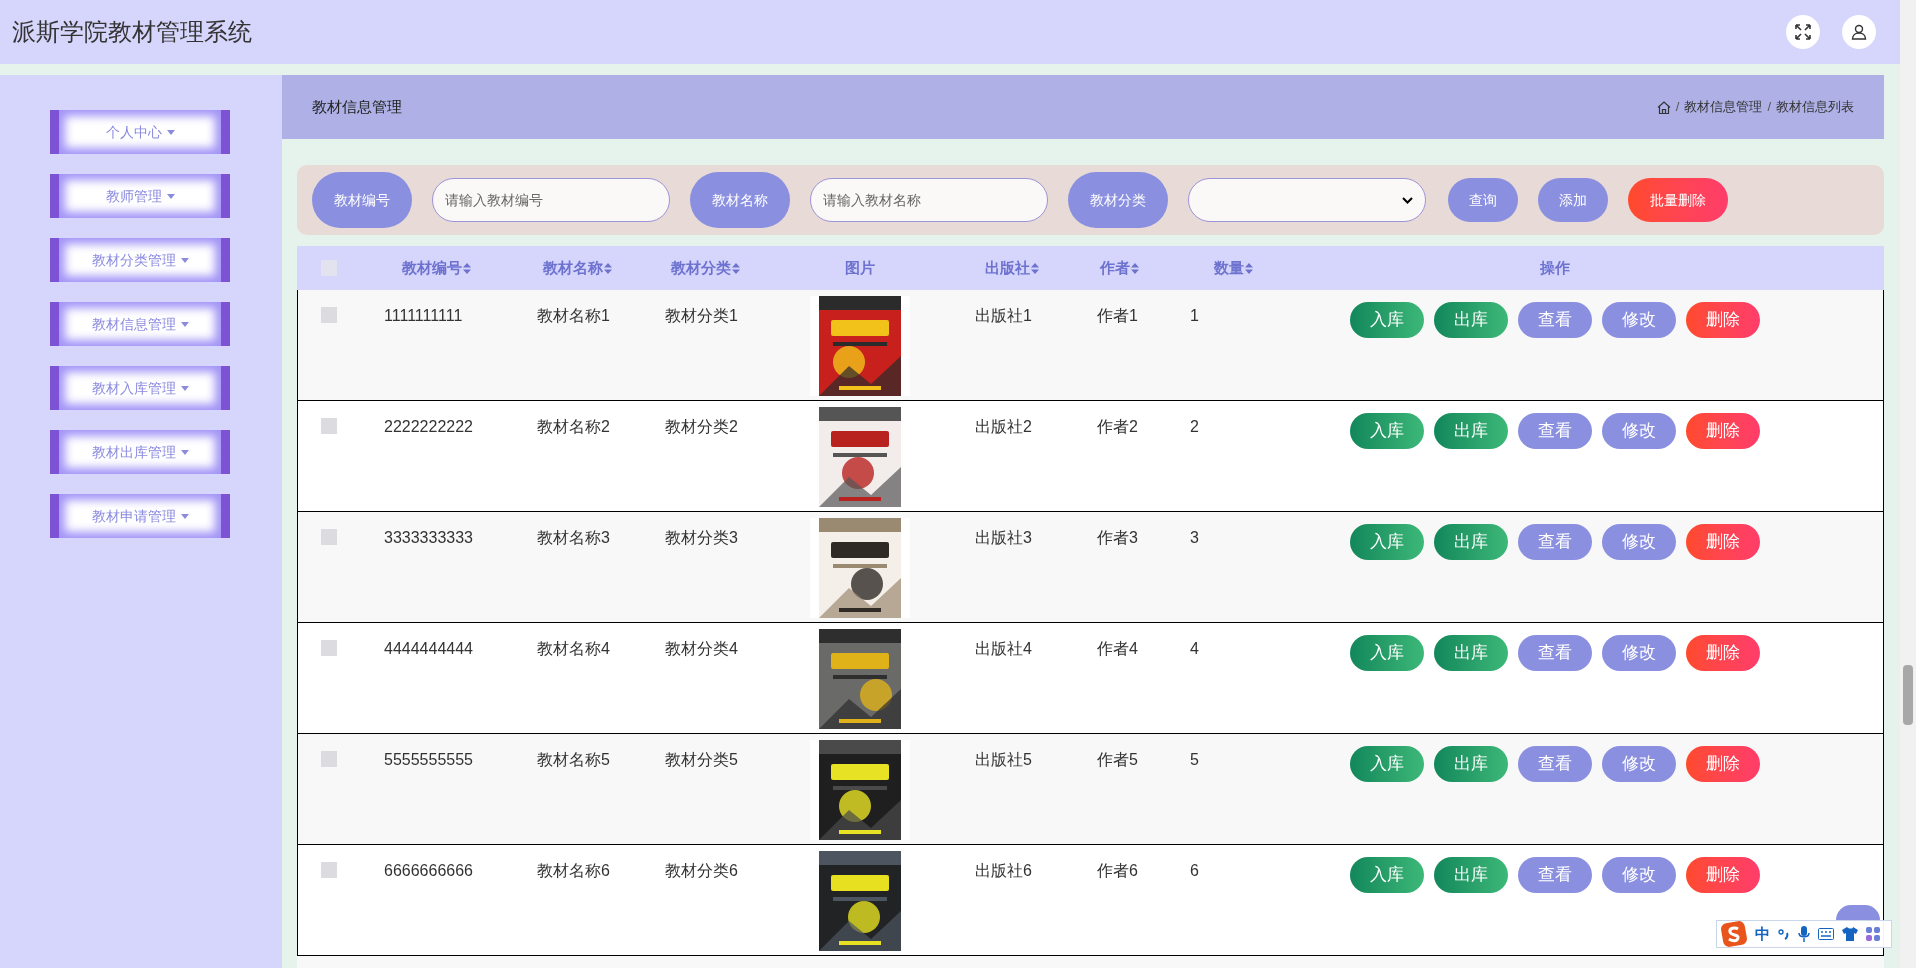 The width and height of the screenshot is (1916, 968). What do you see at coordinates (1194, 537) in the screenshot?
I see `table-cell: 3` at bounding box center [1194, 537].